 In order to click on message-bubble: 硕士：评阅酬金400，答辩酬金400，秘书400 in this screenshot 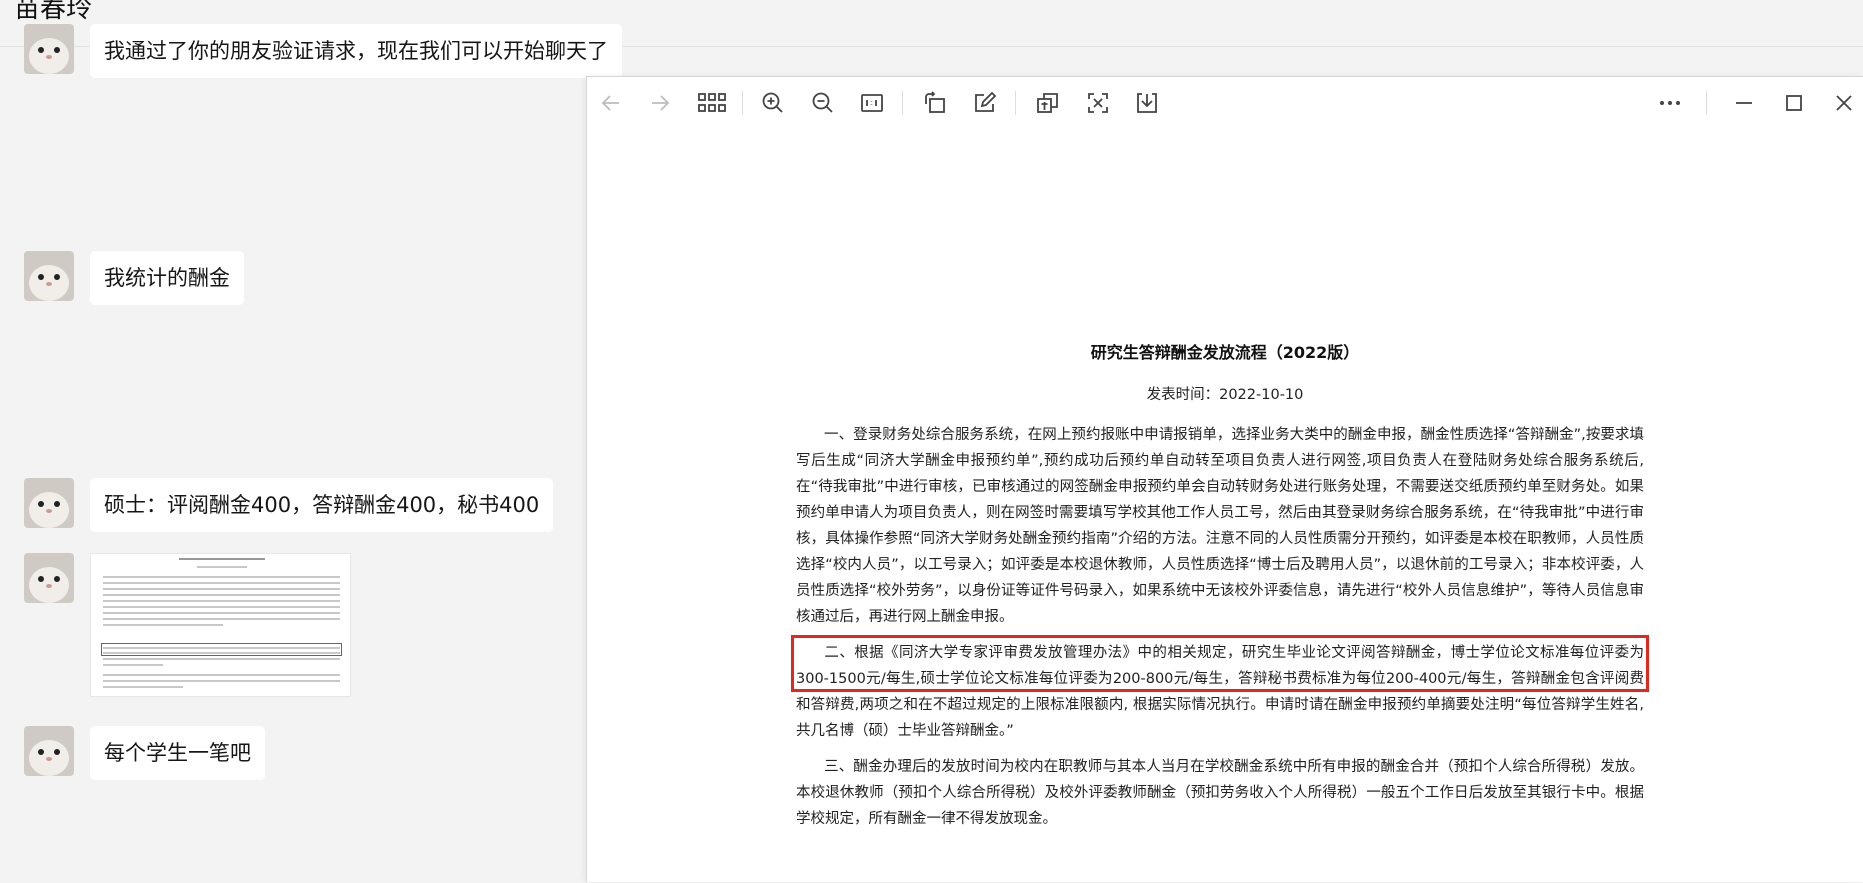, I will do `click(322, 505)`.